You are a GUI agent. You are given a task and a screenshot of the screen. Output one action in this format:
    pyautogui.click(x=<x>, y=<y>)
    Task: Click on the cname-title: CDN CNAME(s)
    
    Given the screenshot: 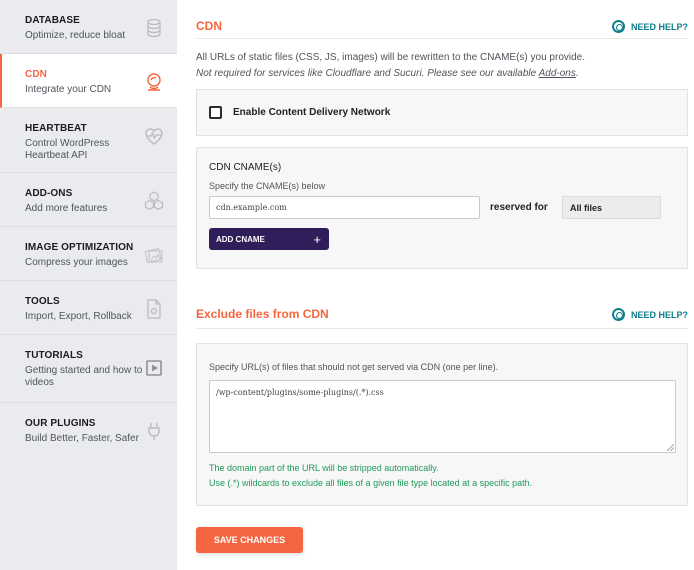 What is the action you would take?
    pyautogui.click(x=245, y=167)
    